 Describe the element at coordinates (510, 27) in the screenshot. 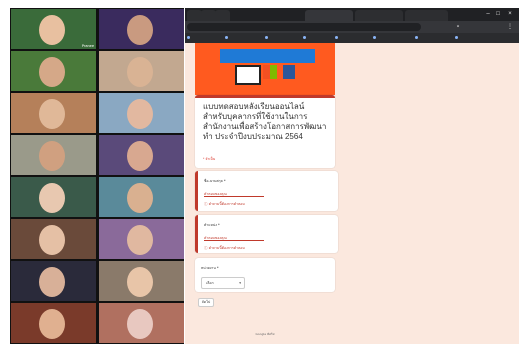

I see `menu-icon: ⋮` at that location.